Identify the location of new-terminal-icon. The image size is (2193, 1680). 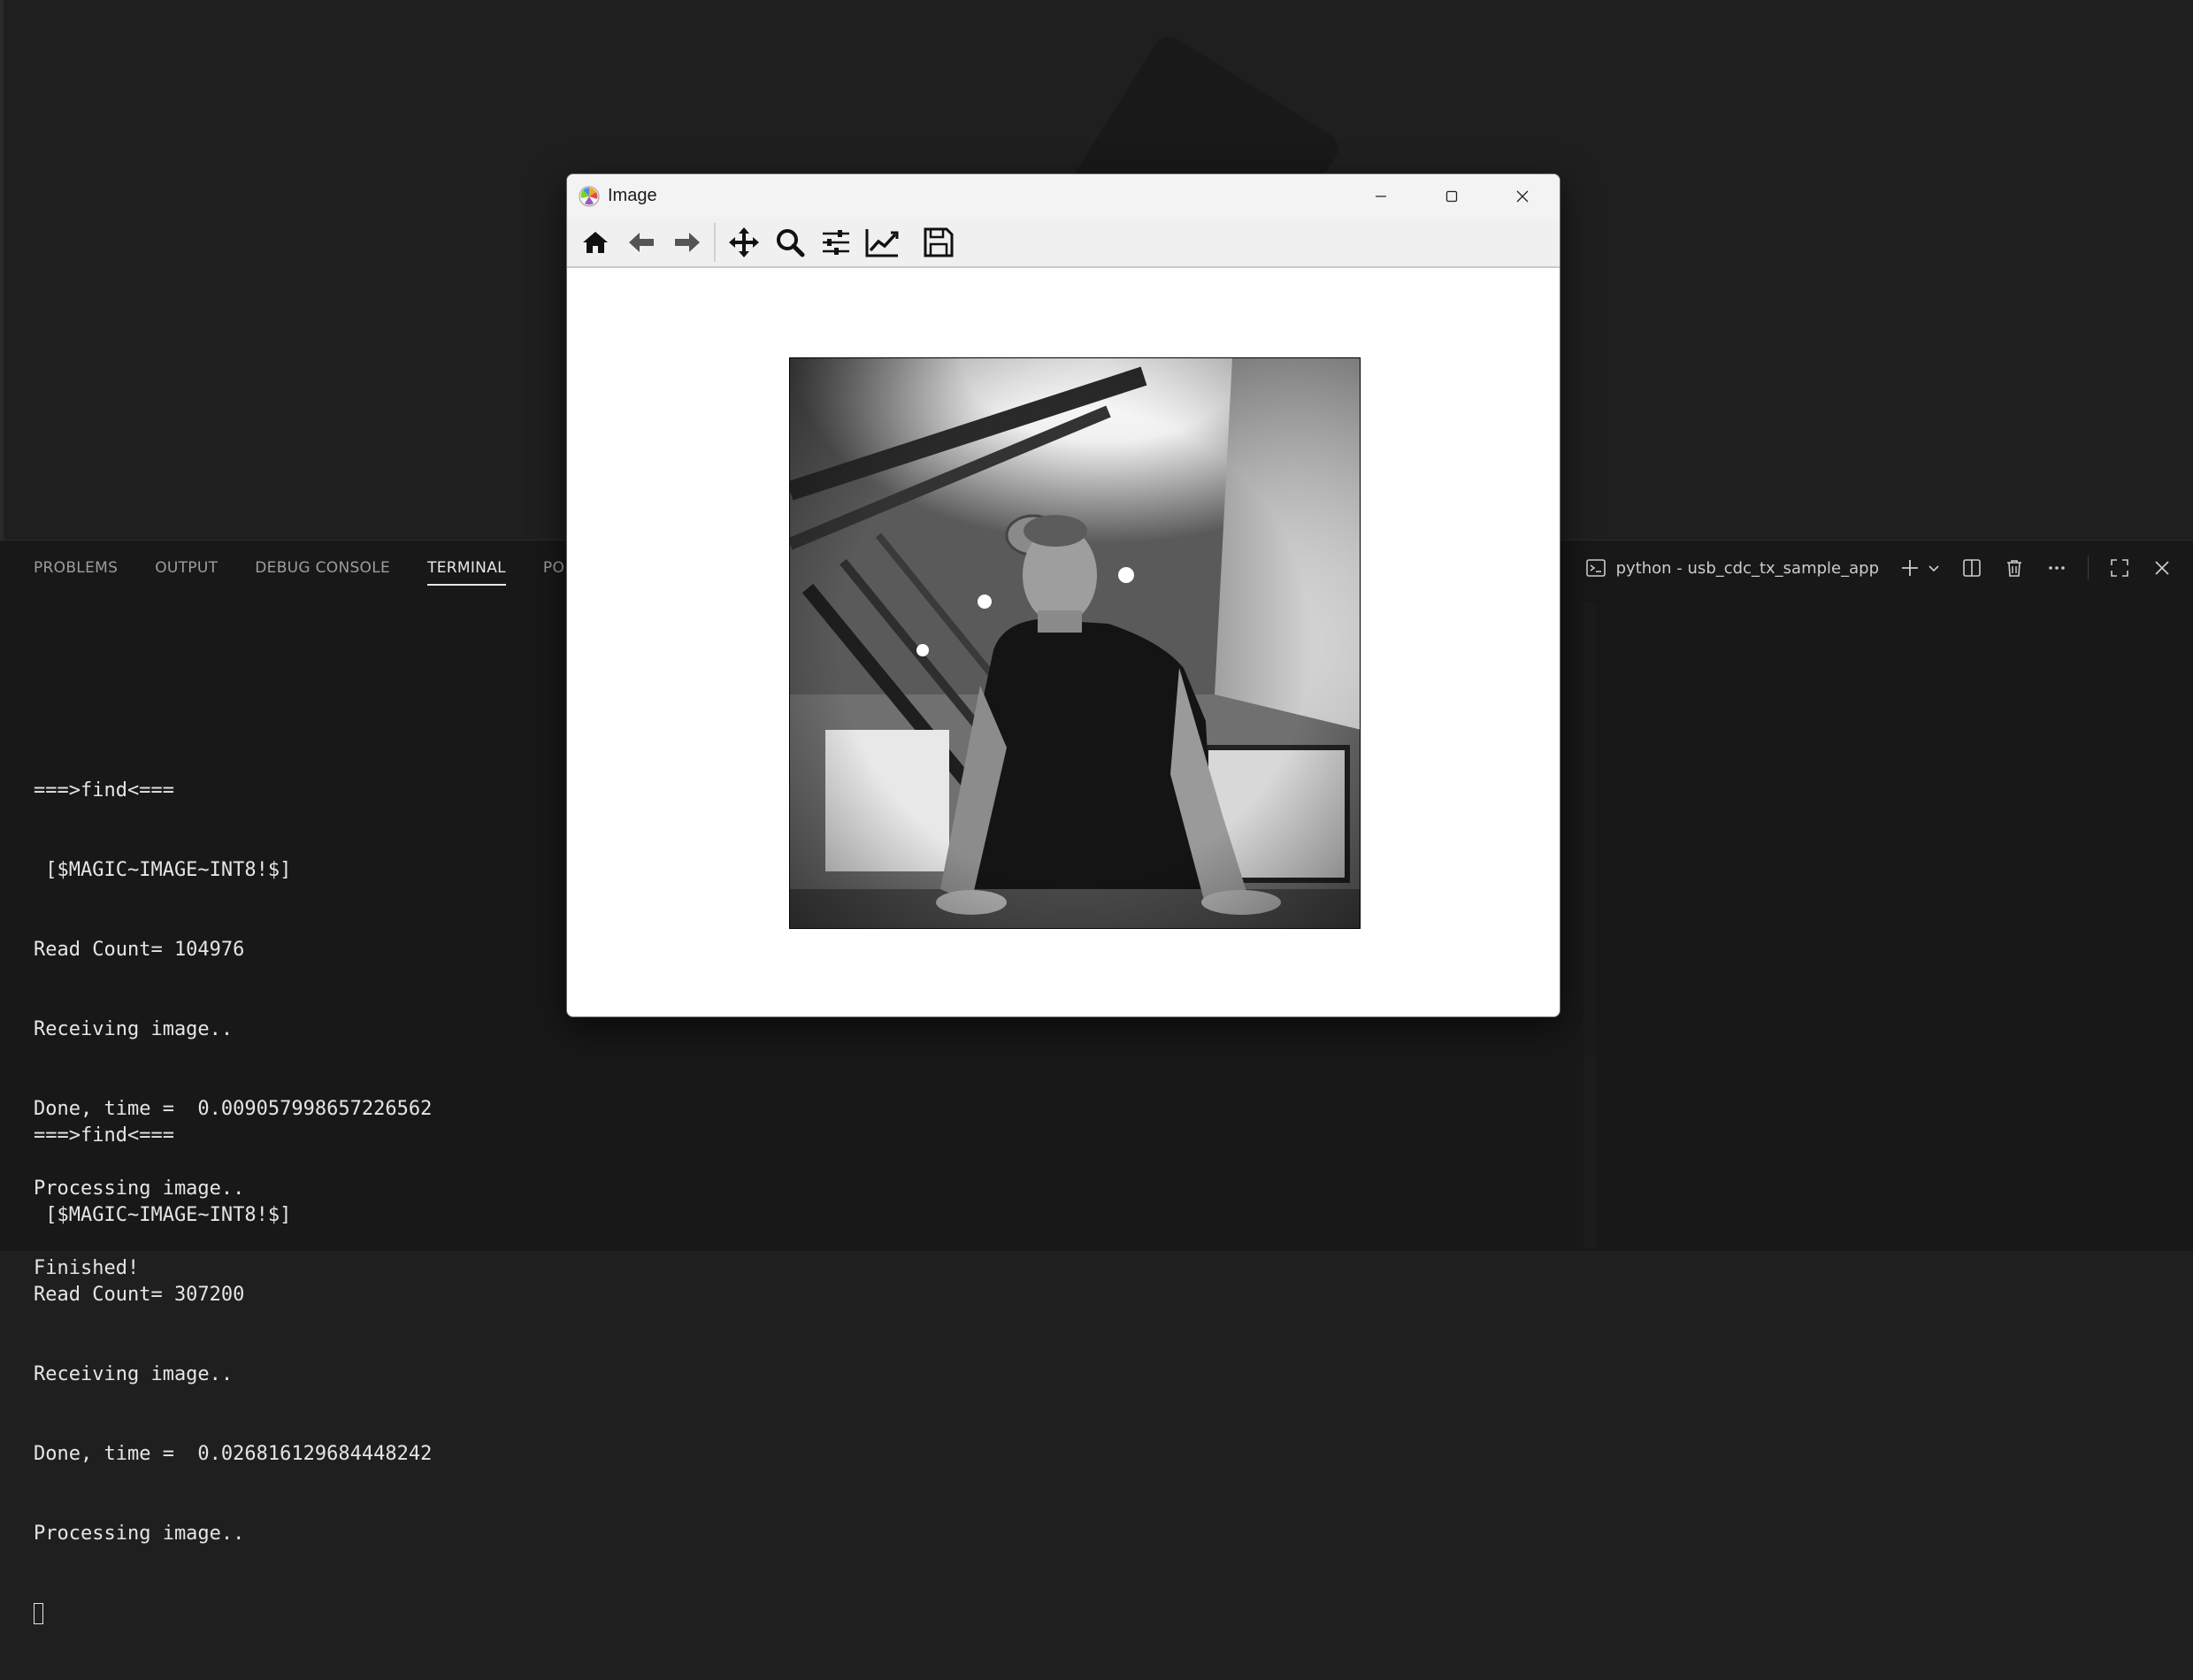
(1909, 567).